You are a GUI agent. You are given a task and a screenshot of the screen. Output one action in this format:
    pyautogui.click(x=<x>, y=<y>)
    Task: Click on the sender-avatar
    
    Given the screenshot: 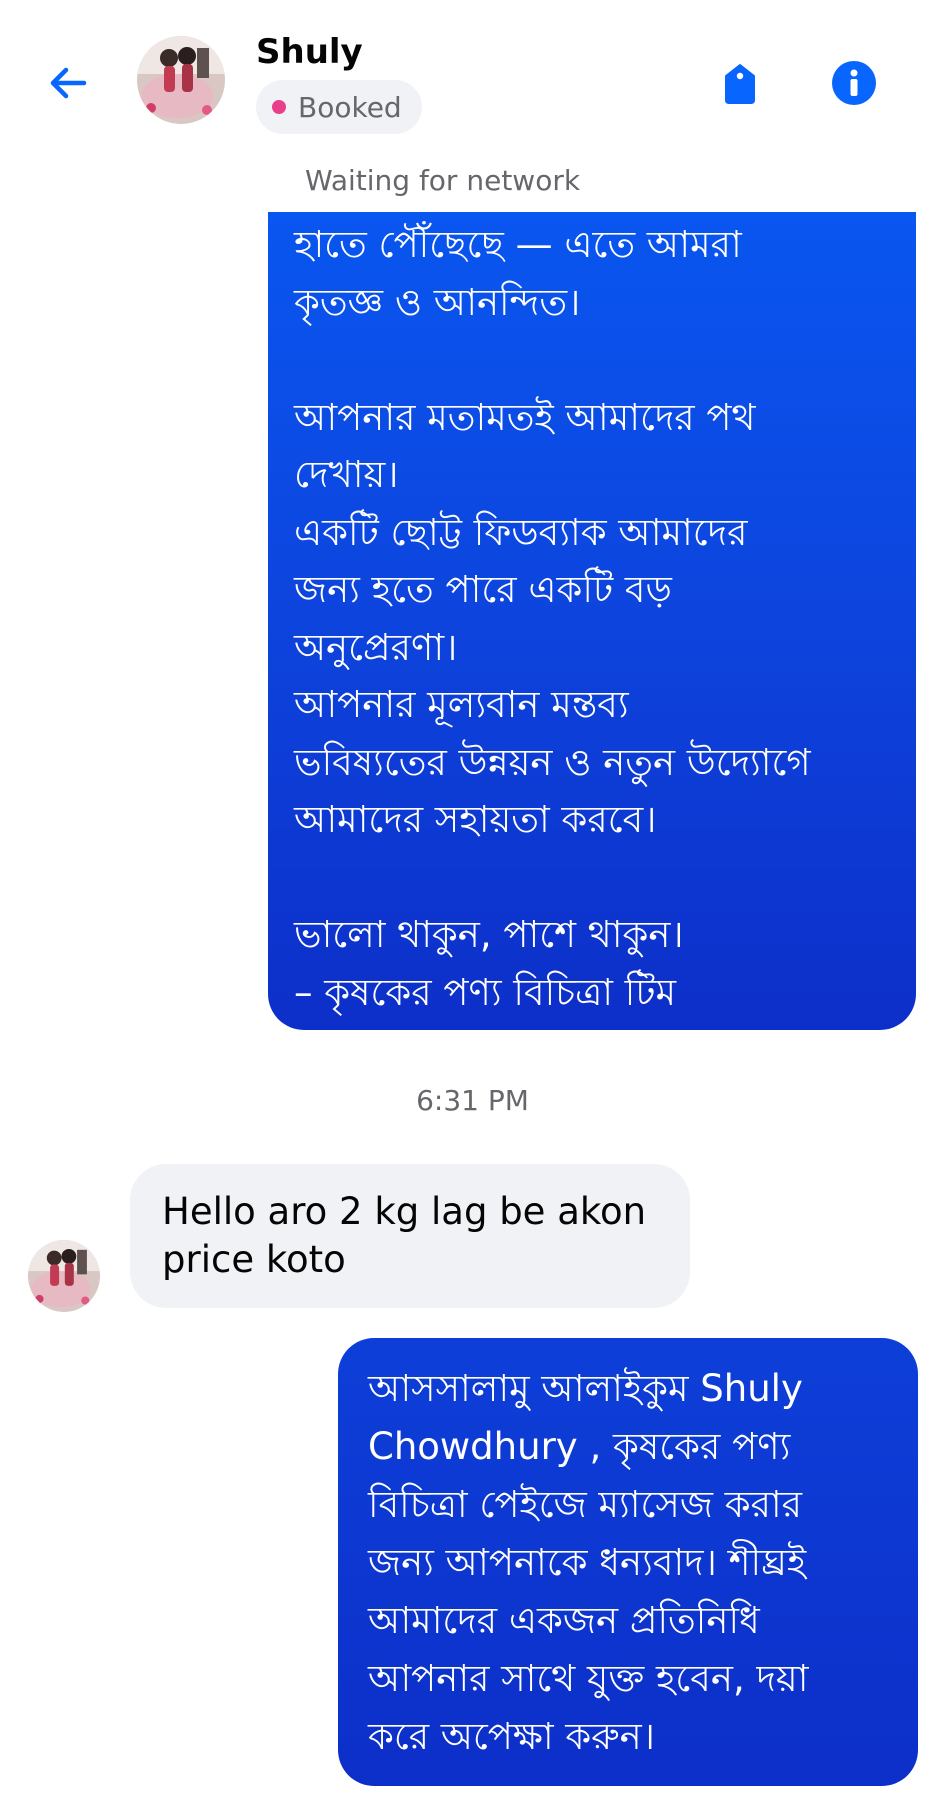 What is the action you would take?
    pyautogui.click(x=64, y=1276)
    